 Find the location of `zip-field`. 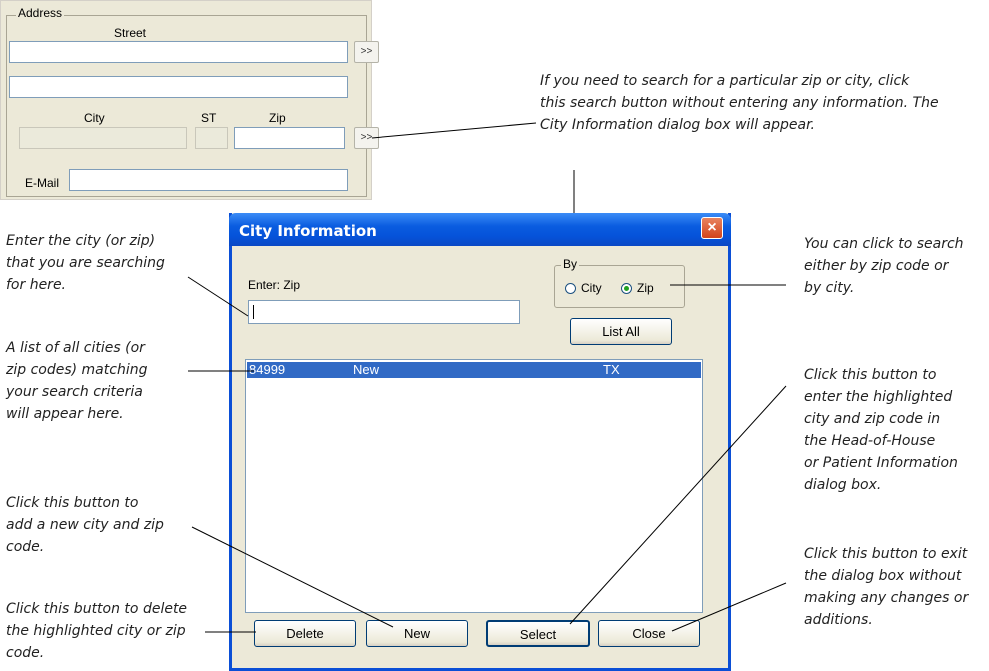

zip-field is located at coordinates (289, 138).